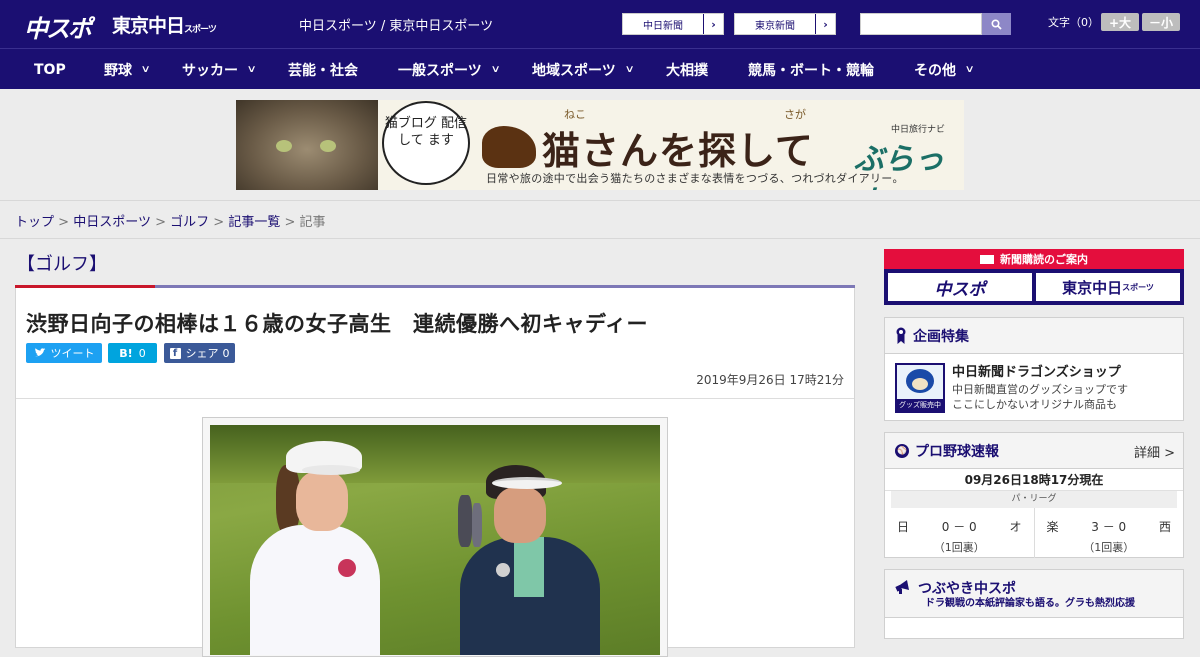 This screenshot has width=1200, height=657. I want to click on nav-entertainment: 芸能・社会, so click(323, 69).